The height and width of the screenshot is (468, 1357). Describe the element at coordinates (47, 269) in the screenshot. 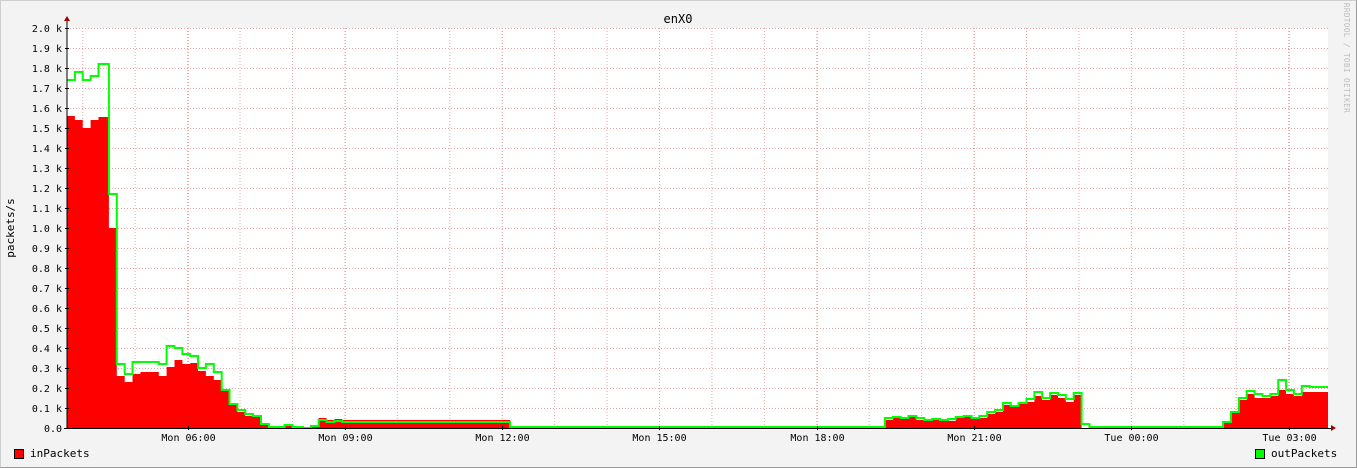

I see `y-tick-label: 0.8 k` at that location.